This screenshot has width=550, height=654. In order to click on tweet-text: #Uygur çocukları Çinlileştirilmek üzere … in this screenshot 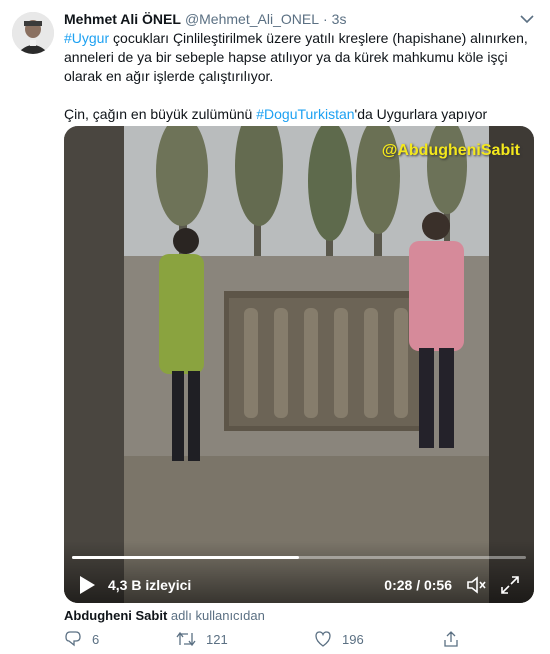, I will do `click(299, 76)`.